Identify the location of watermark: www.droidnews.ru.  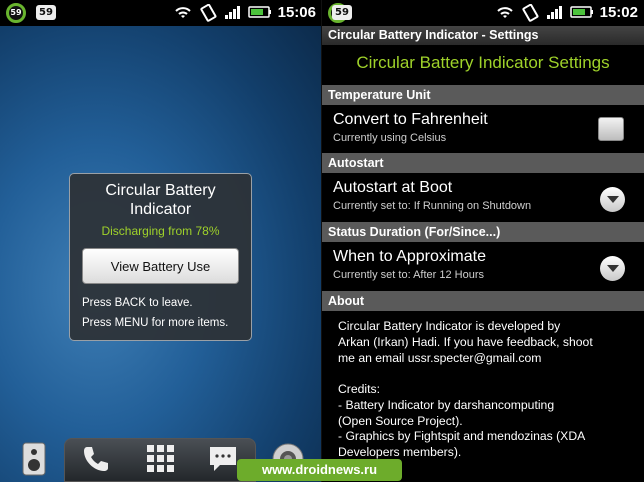
(319, 470).